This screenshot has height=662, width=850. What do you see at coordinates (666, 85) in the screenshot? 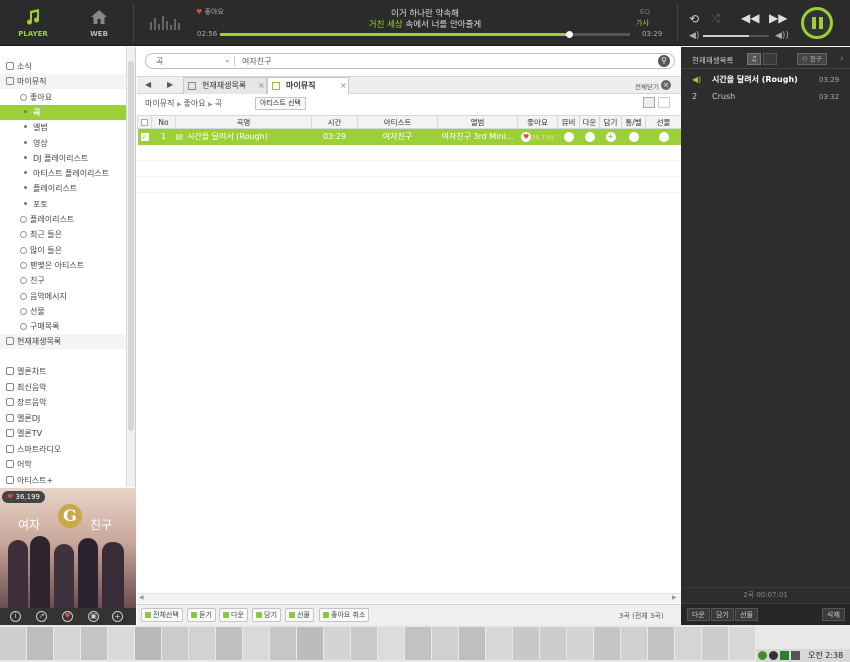
I see `close-all-icon: ×` at bounding box center [666, 85].